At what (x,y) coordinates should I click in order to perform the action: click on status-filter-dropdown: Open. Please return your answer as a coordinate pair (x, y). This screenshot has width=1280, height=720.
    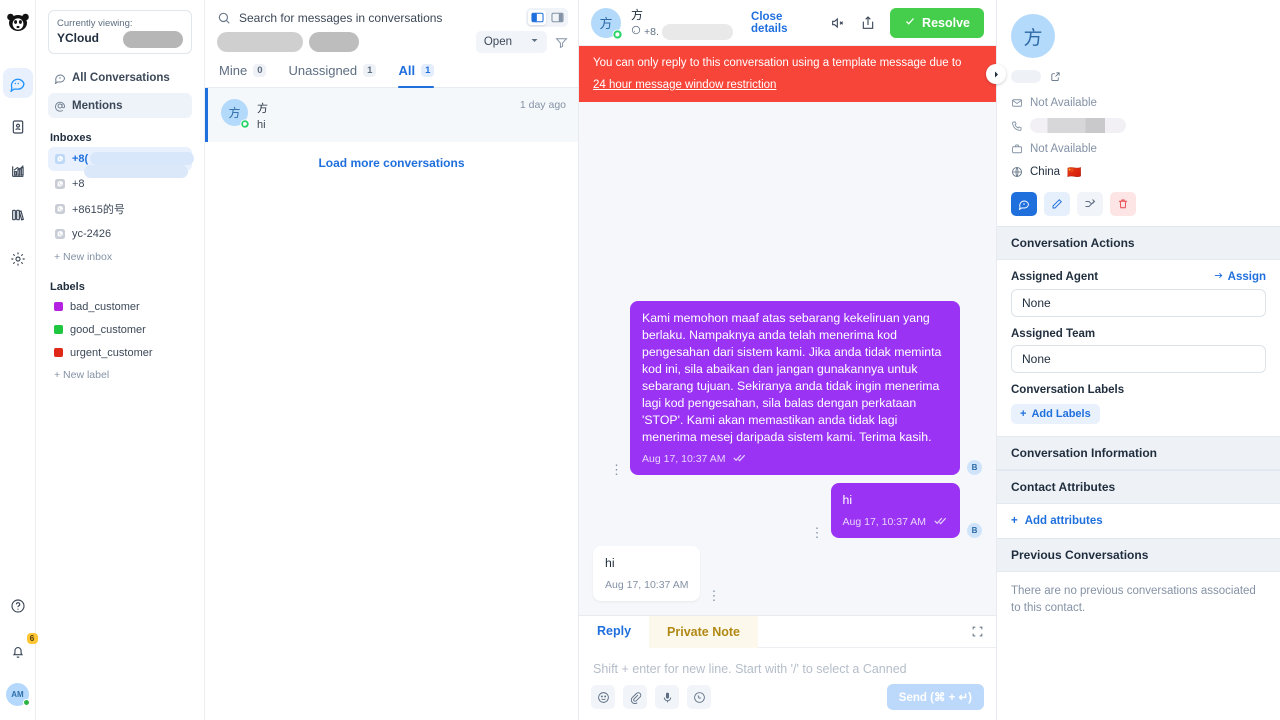
    Looking at the image, I should click on (511, 42).